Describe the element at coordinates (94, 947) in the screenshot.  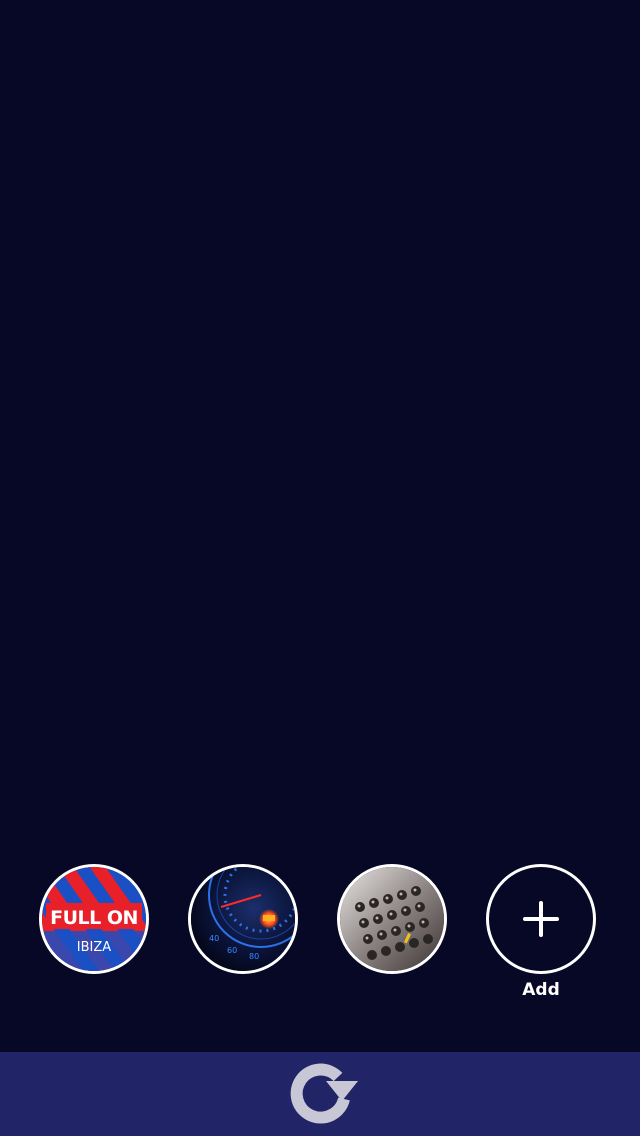
I see `fullon-logo-subtext: IBIZA` at that location.